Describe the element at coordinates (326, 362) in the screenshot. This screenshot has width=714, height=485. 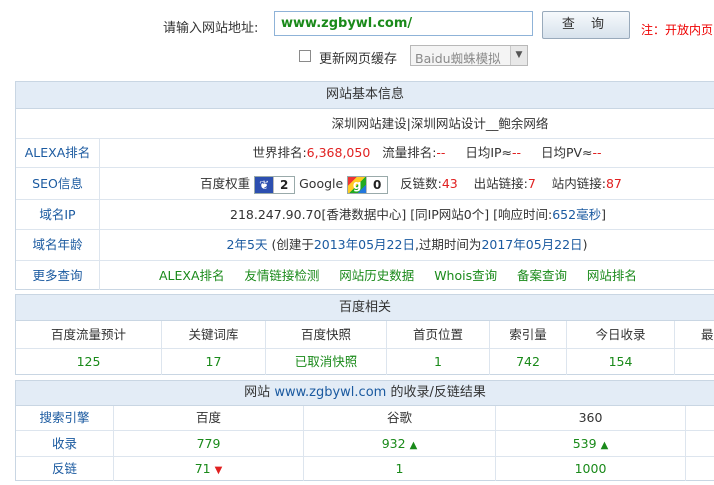
I see `snapshot-value: 已取消快照` at that location.